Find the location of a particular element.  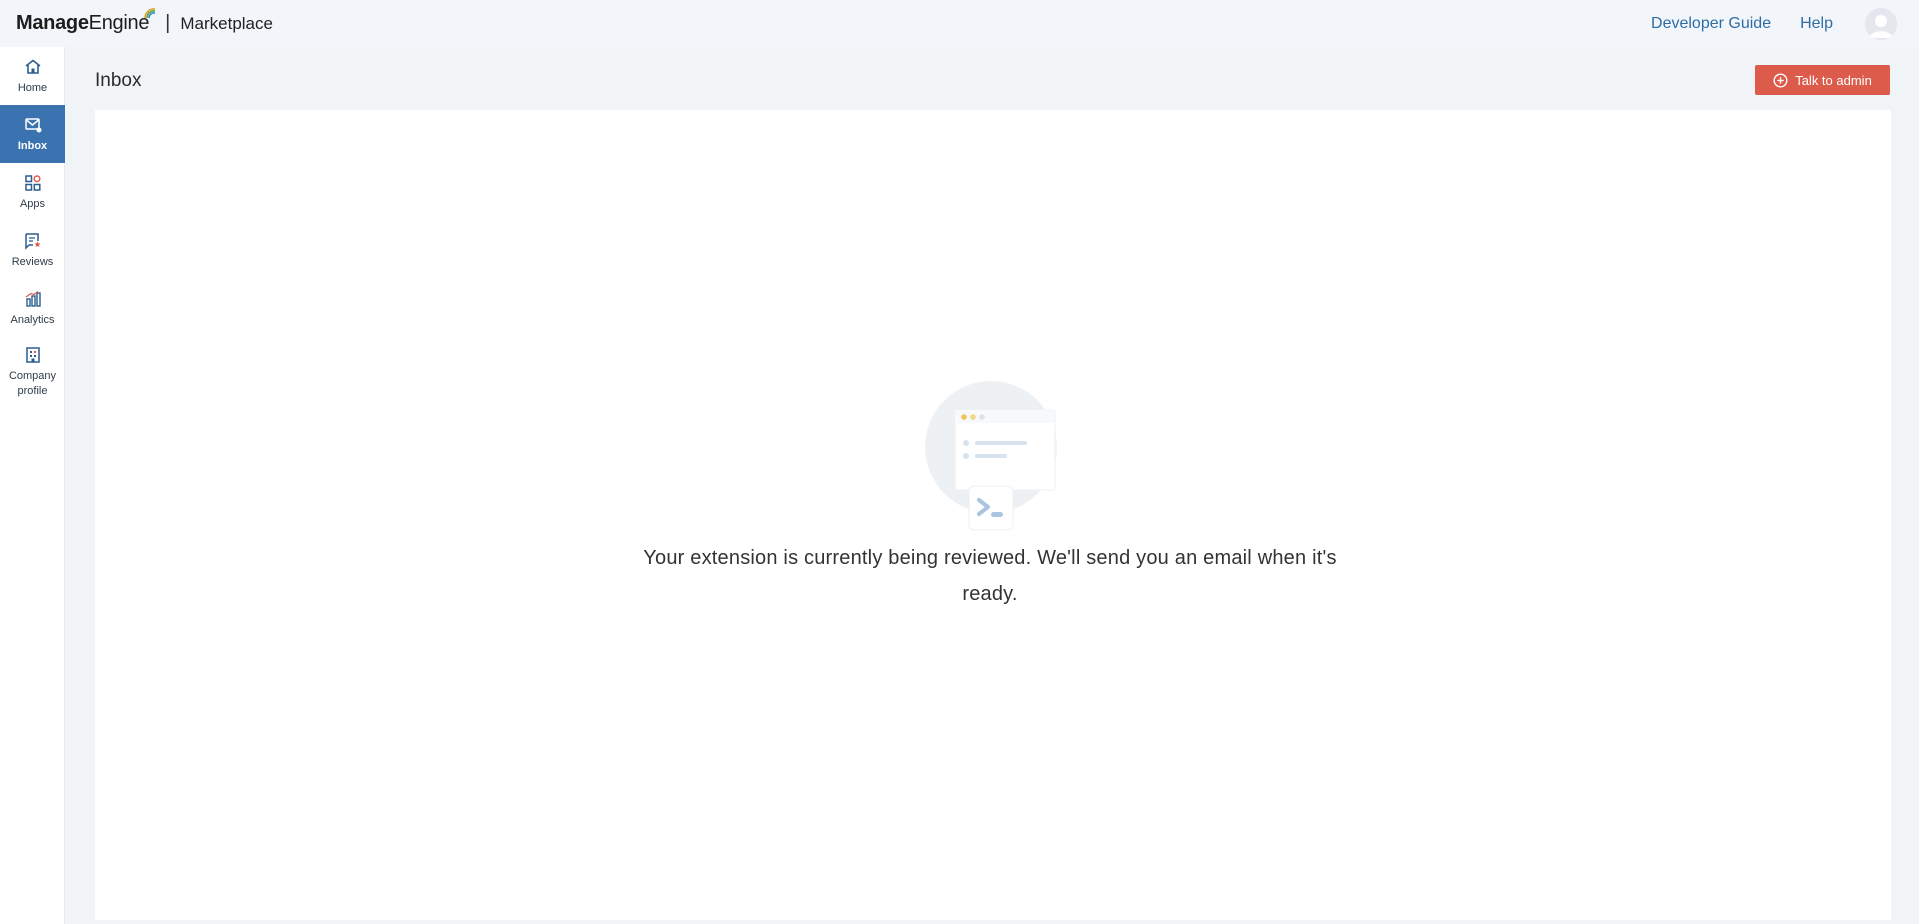

inbox-icon is located at coordinates (33, 125).